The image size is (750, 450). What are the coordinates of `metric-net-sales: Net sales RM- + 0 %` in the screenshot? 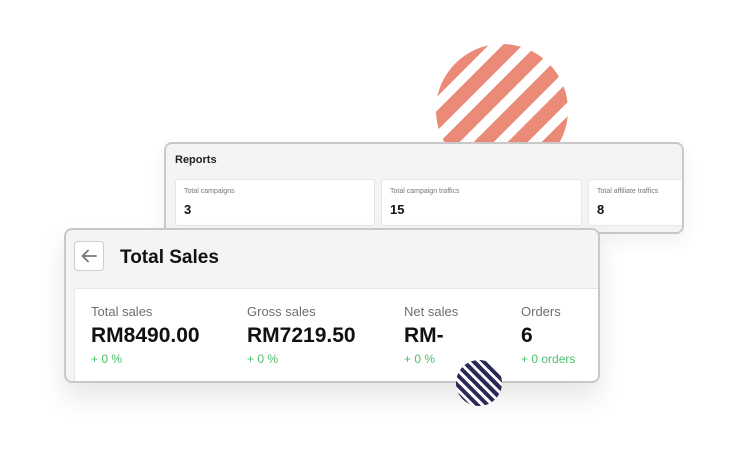 It's located at (431, 335).